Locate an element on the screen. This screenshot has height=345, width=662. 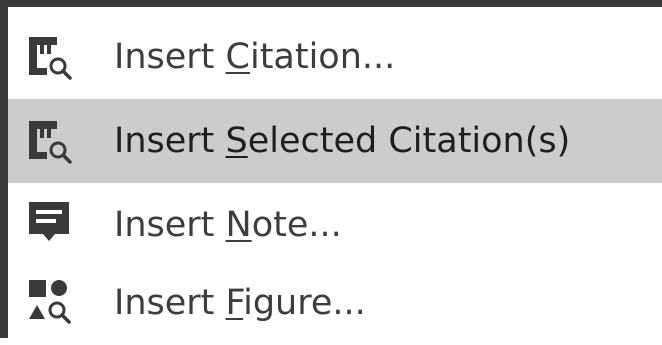
mnemonic-letter: N is located at coordinates (238, 225).